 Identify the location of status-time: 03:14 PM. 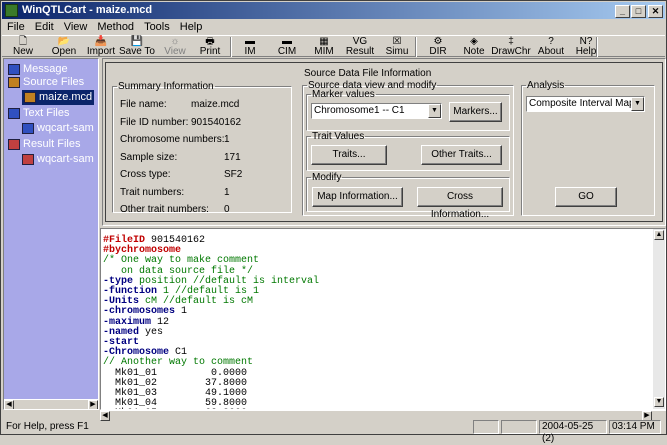
(635, 427).